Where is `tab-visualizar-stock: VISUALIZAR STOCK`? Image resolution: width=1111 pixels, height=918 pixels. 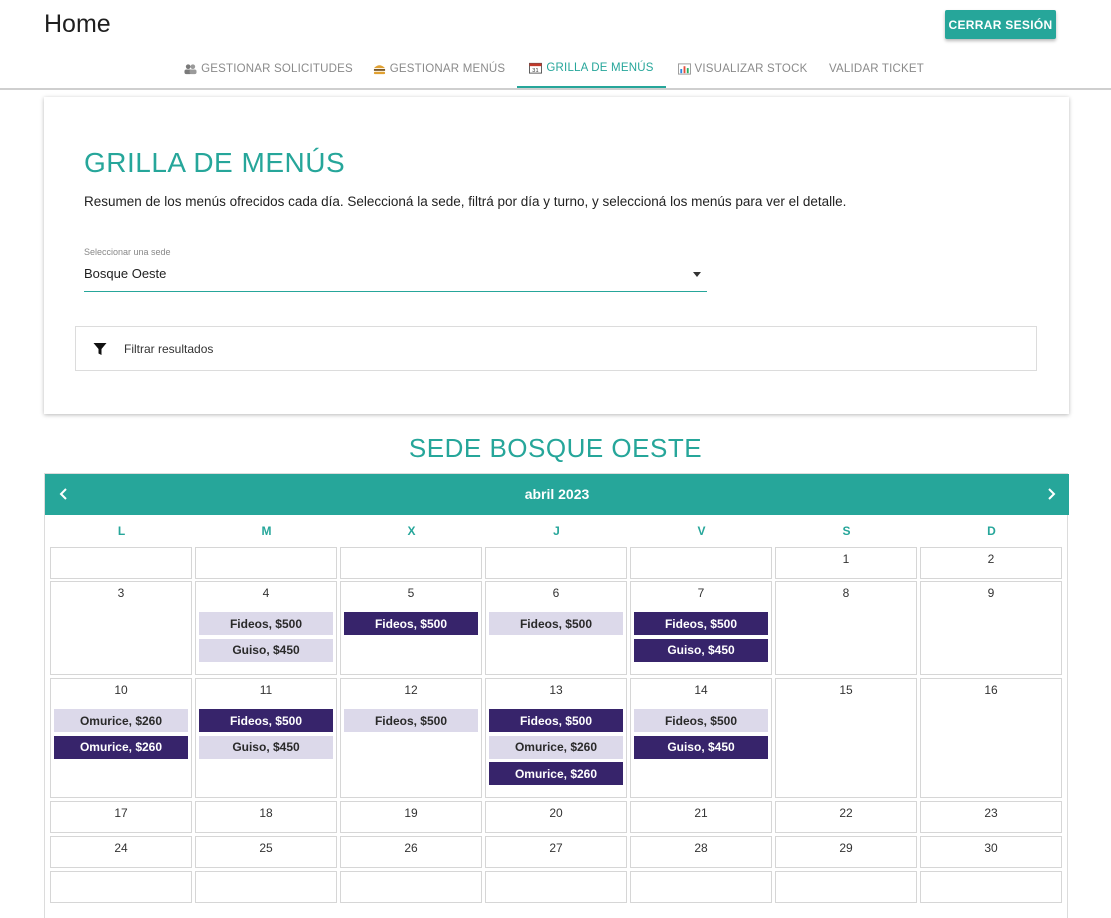 tab-visualizar-stock: VISUALIZAR STOCK is located at coordinates (742, 68).